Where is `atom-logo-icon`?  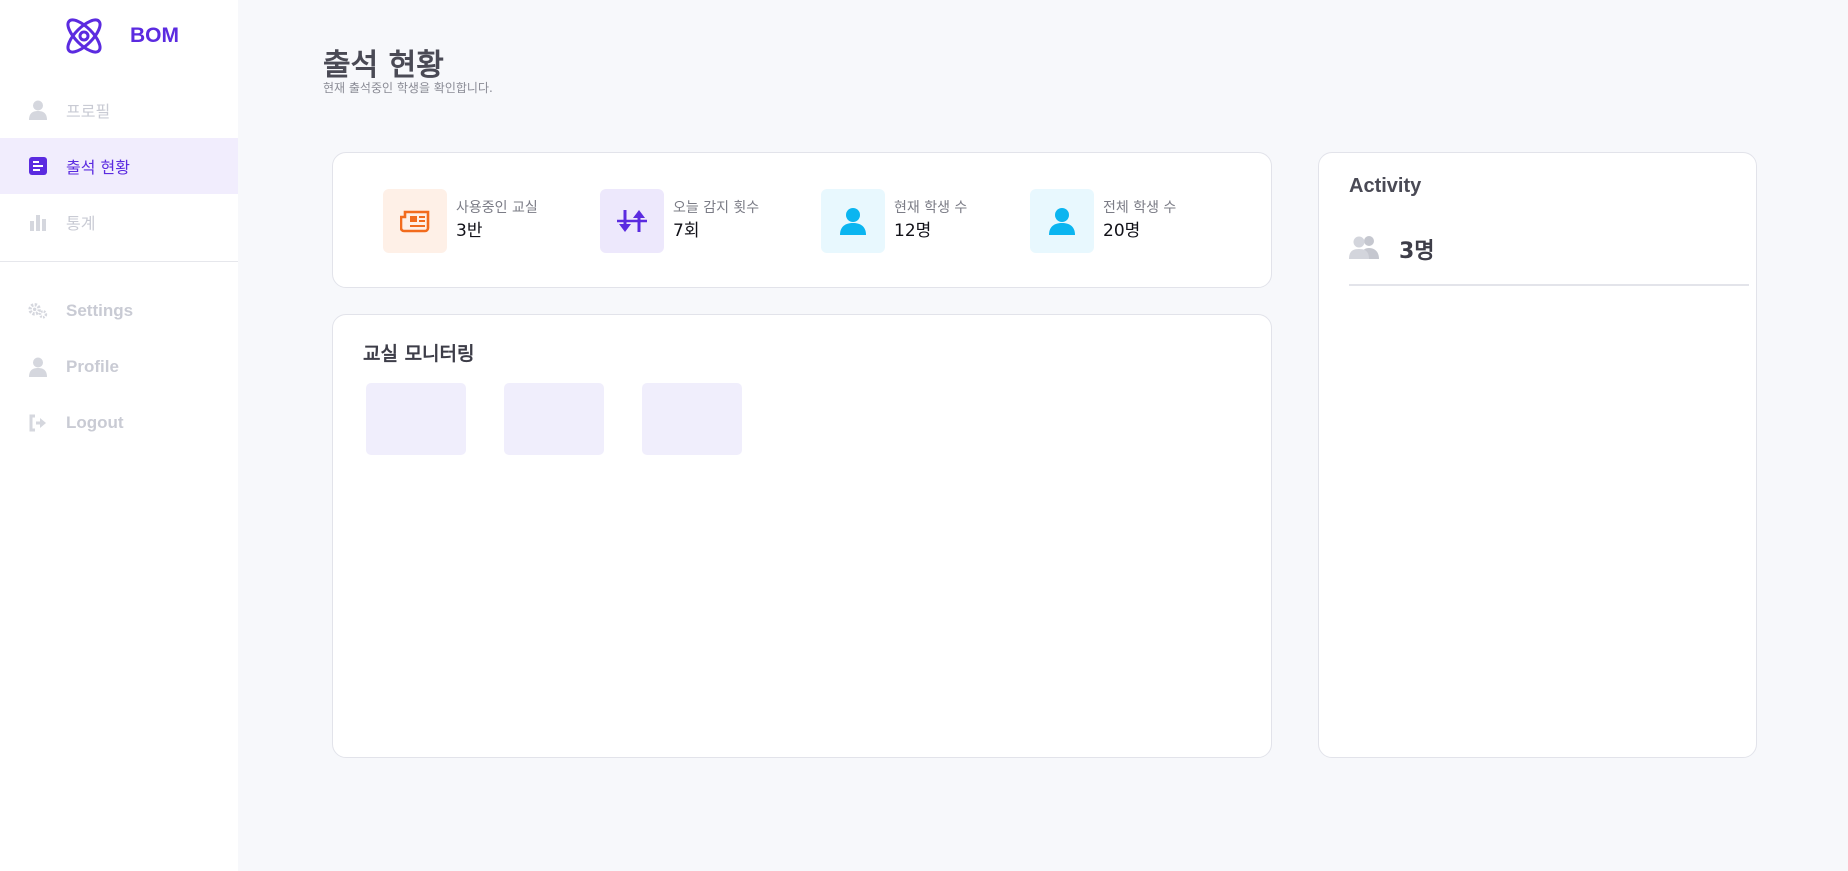
atom-logo-icon is located at coordinates (84, 36).